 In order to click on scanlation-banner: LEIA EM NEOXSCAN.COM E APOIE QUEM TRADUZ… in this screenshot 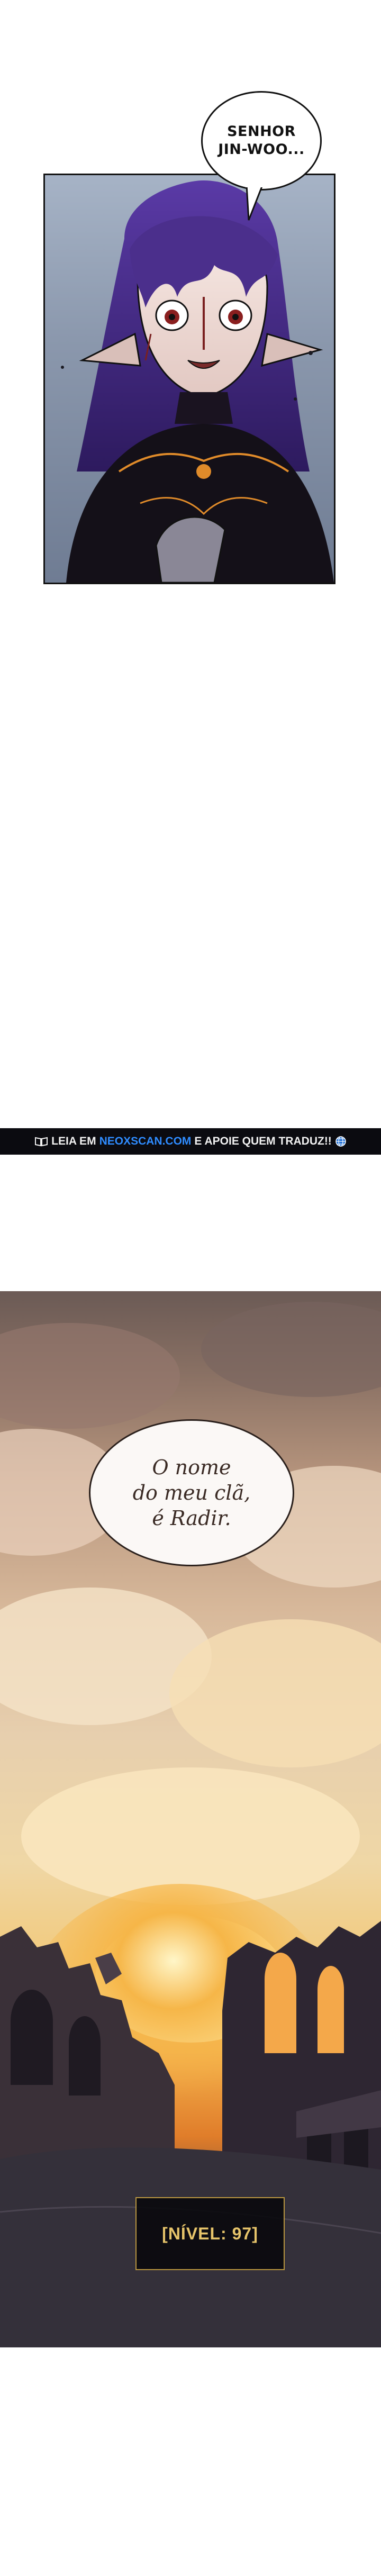, I will do `click(190, 1141)`.